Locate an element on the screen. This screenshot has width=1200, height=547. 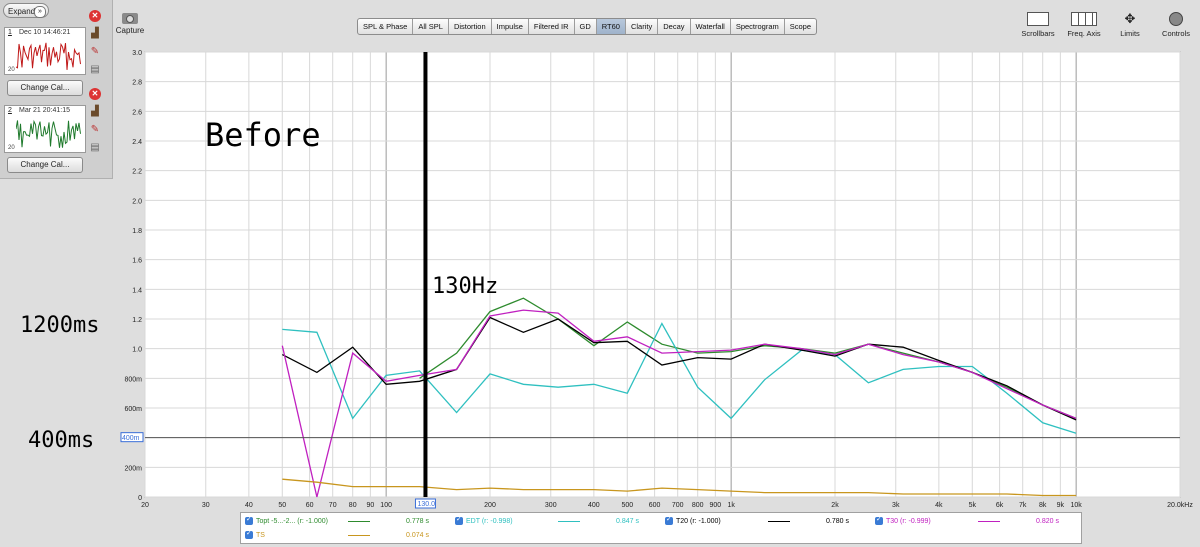
y-tick-label: 1.8 is located at coordinates (137, 231).